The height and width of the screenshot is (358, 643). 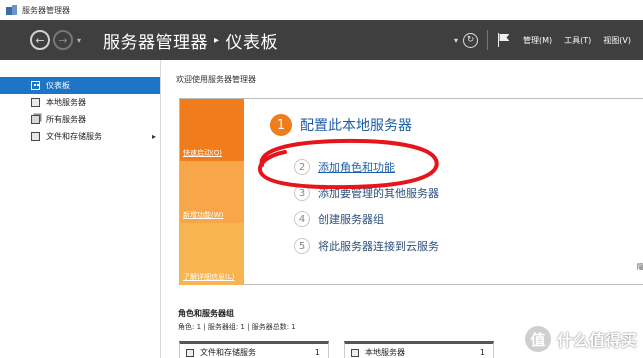 What do you see at coordinates (281, 125) in the screenshot?
I see `step-number: 1` at bounding box center [281, 125].